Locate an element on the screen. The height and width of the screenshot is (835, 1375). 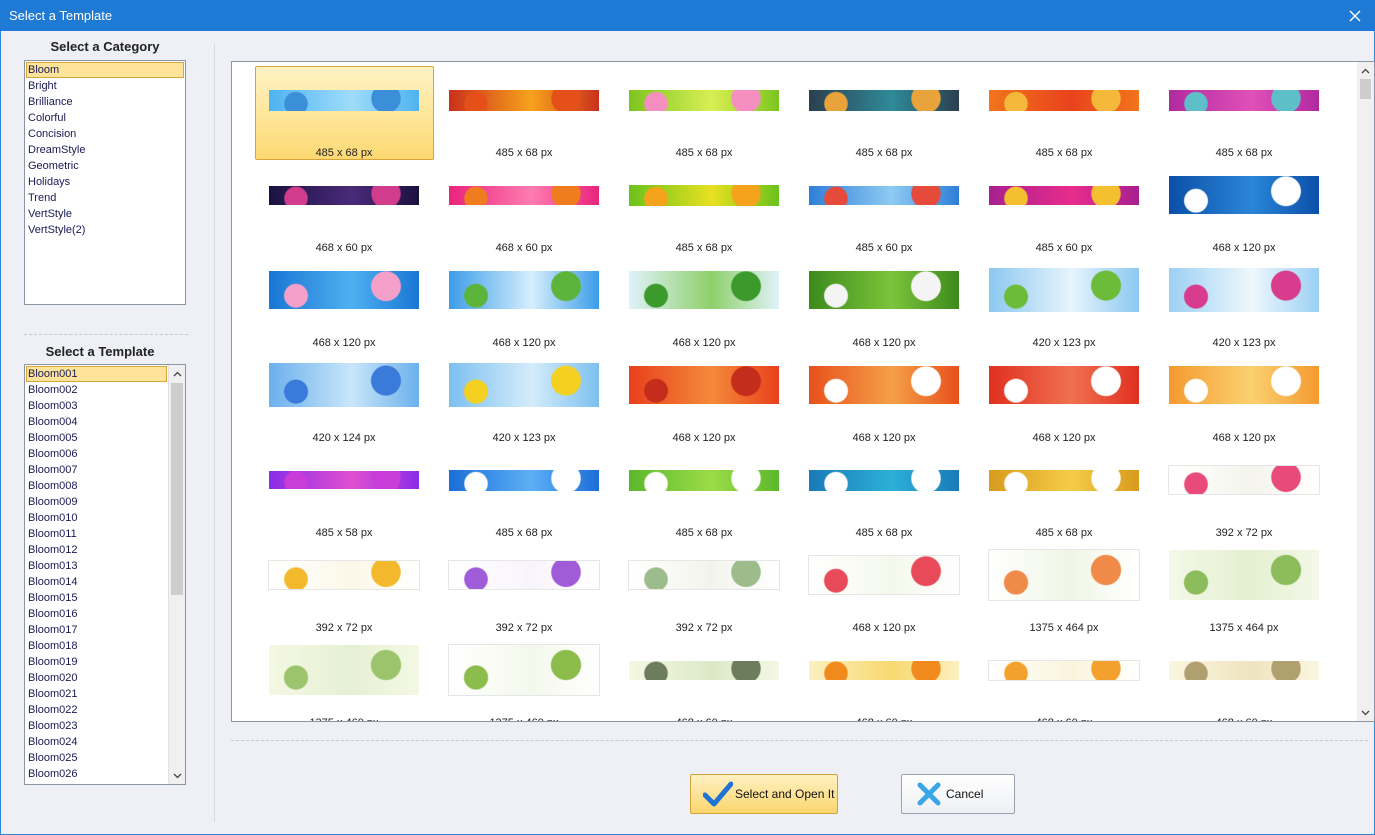
scroll-down-arrow is located at coordinates (177, 775).